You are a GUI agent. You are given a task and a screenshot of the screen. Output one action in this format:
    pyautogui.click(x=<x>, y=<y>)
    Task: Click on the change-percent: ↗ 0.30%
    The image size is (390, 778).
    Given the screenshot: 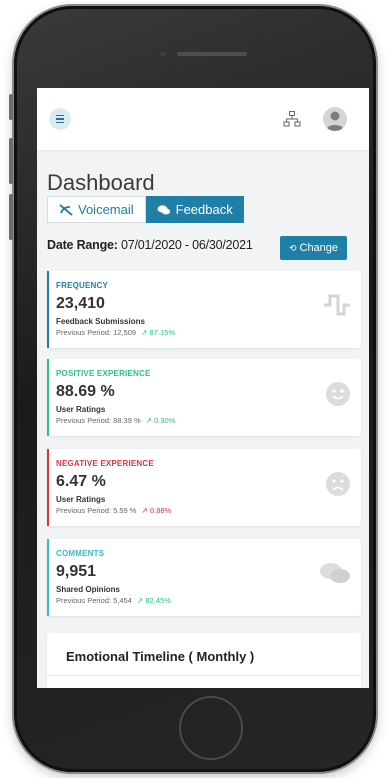 What is the action you would take?
    pyautogui.click(x=161, y=420)
    